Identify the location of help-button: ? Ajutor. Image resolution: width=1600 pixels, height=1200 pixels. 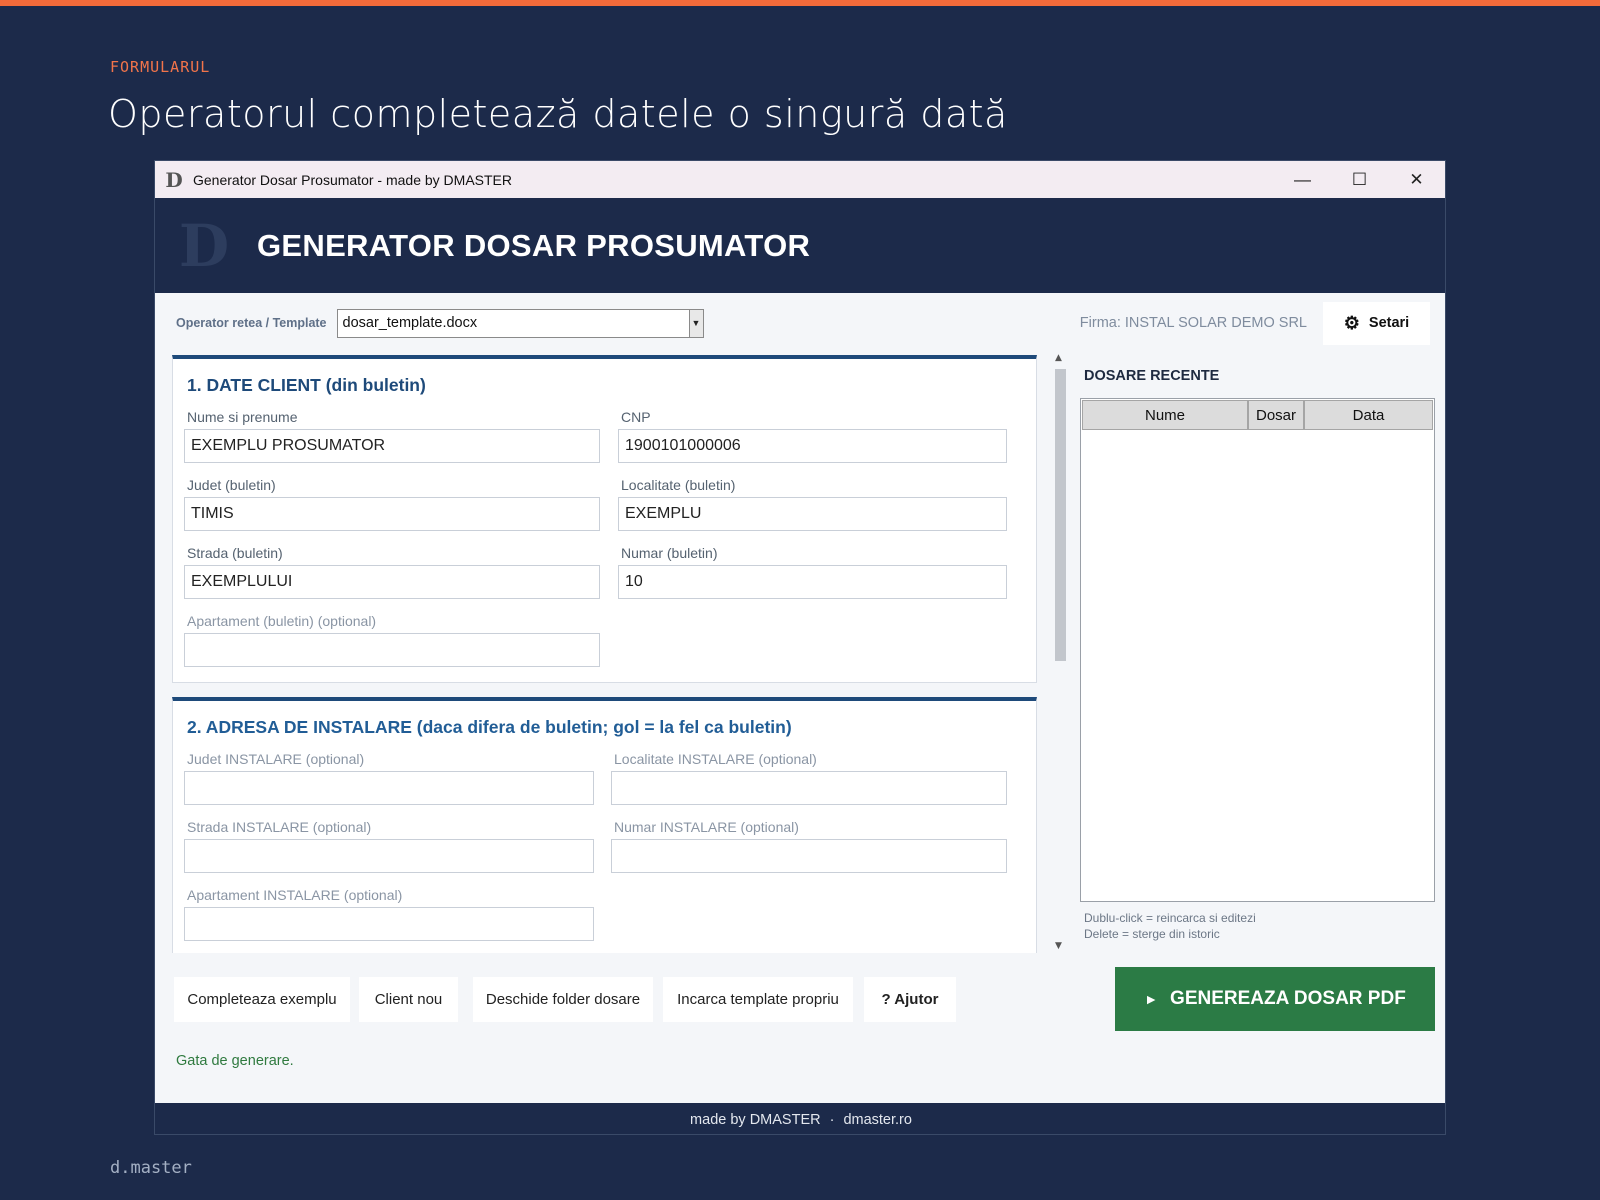
(910, 999).